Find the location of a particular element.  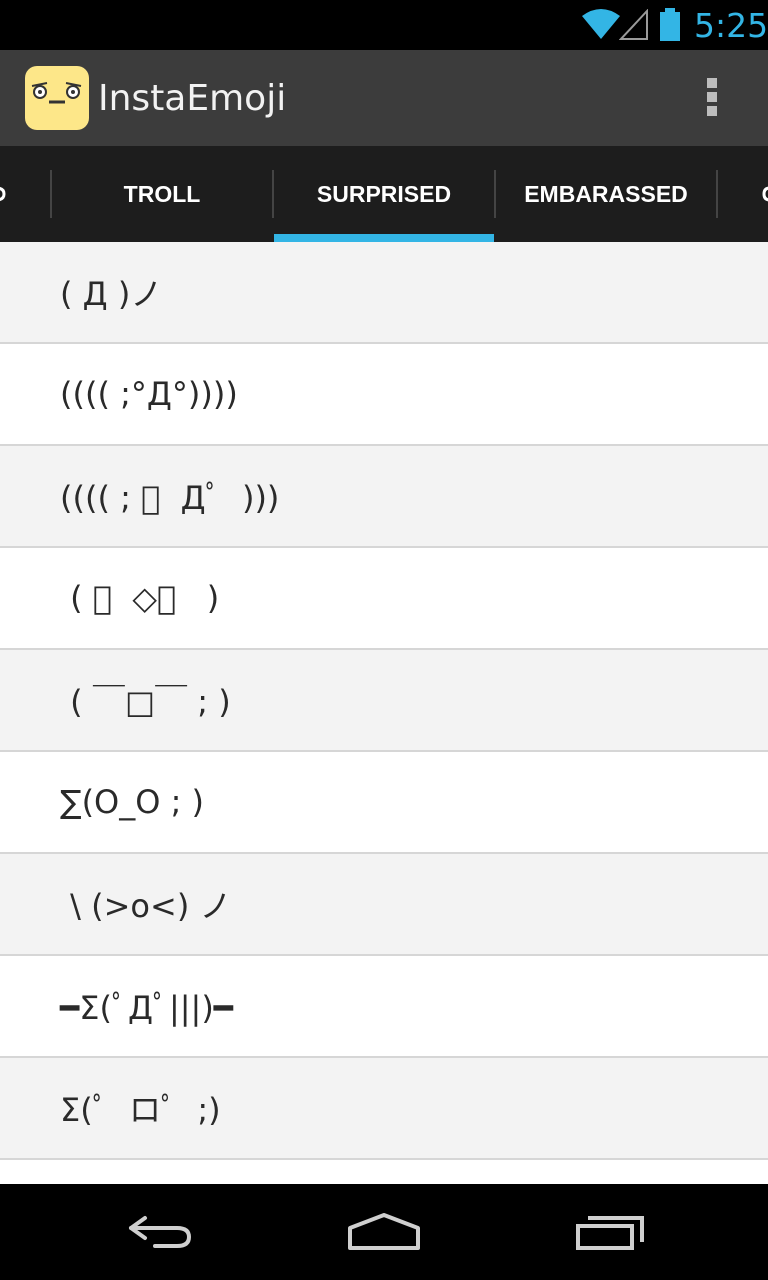

emoji-text: \ (>o<) ノ is located at coordinates (146, 906).